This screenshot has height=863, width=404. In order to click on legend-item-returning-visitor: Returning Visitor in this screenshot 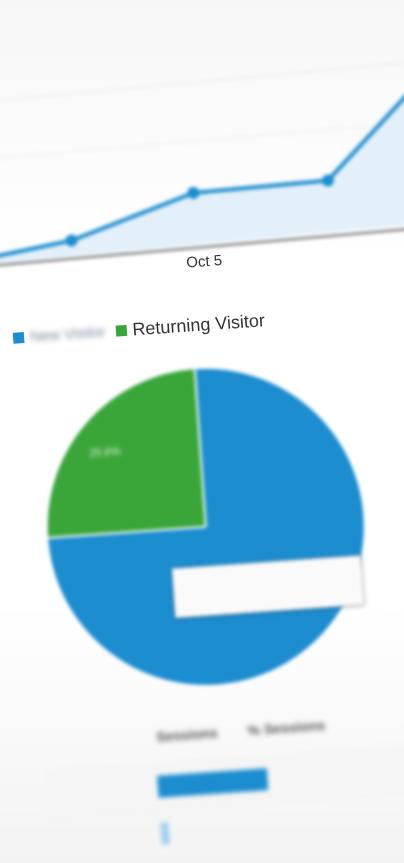, I will do `click(190, 325)`.